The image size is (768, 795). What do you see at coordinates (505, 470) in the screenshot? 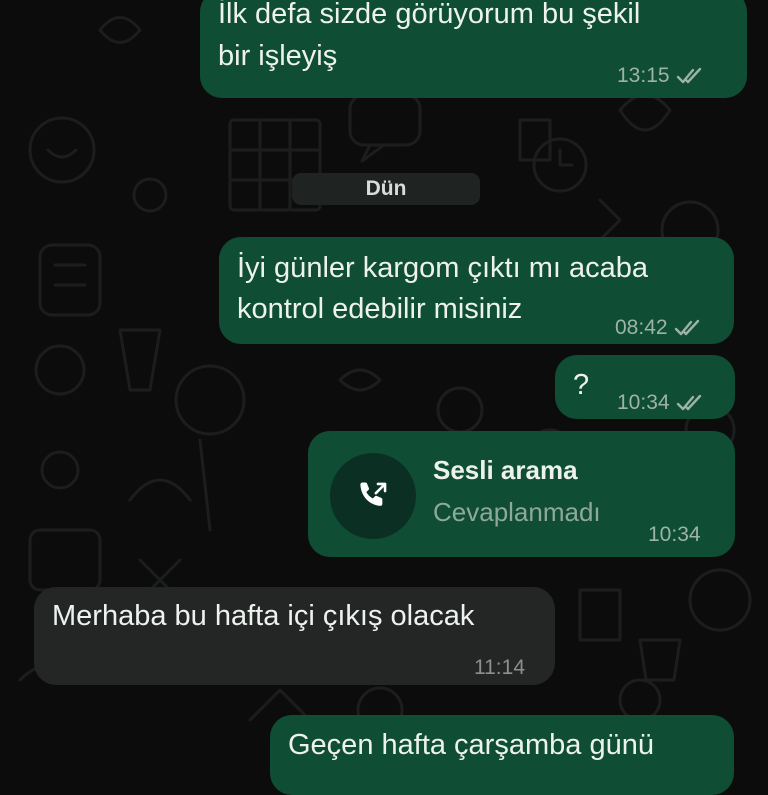
I see `call-title: Sesli arama` at bounding box center [505, 470].